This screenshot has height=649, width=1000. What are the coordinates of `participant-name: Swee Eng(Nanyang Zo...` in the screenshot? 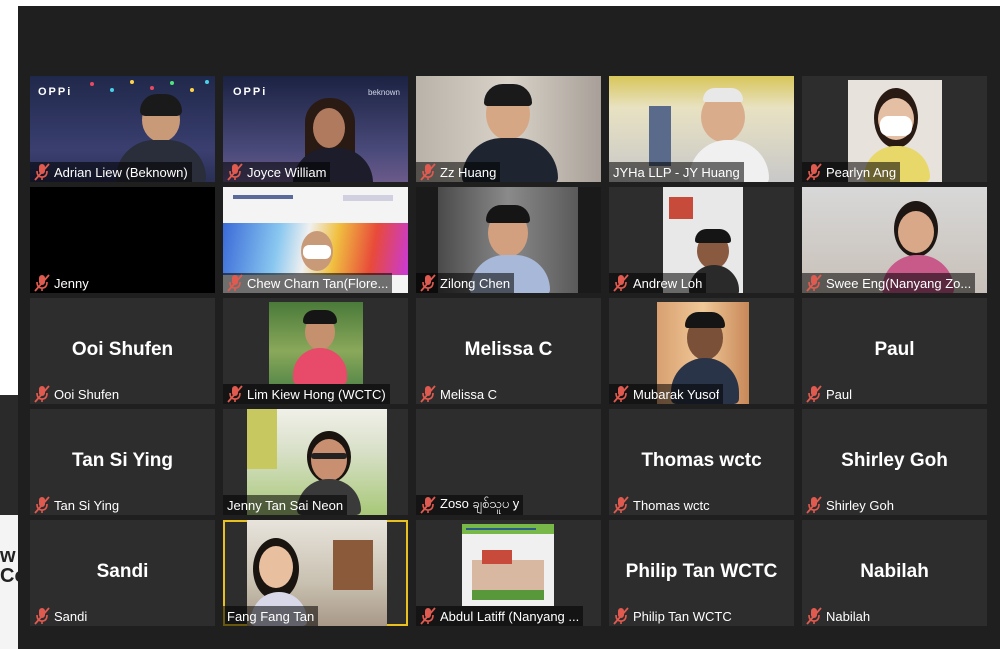 It's located at (899, 283).